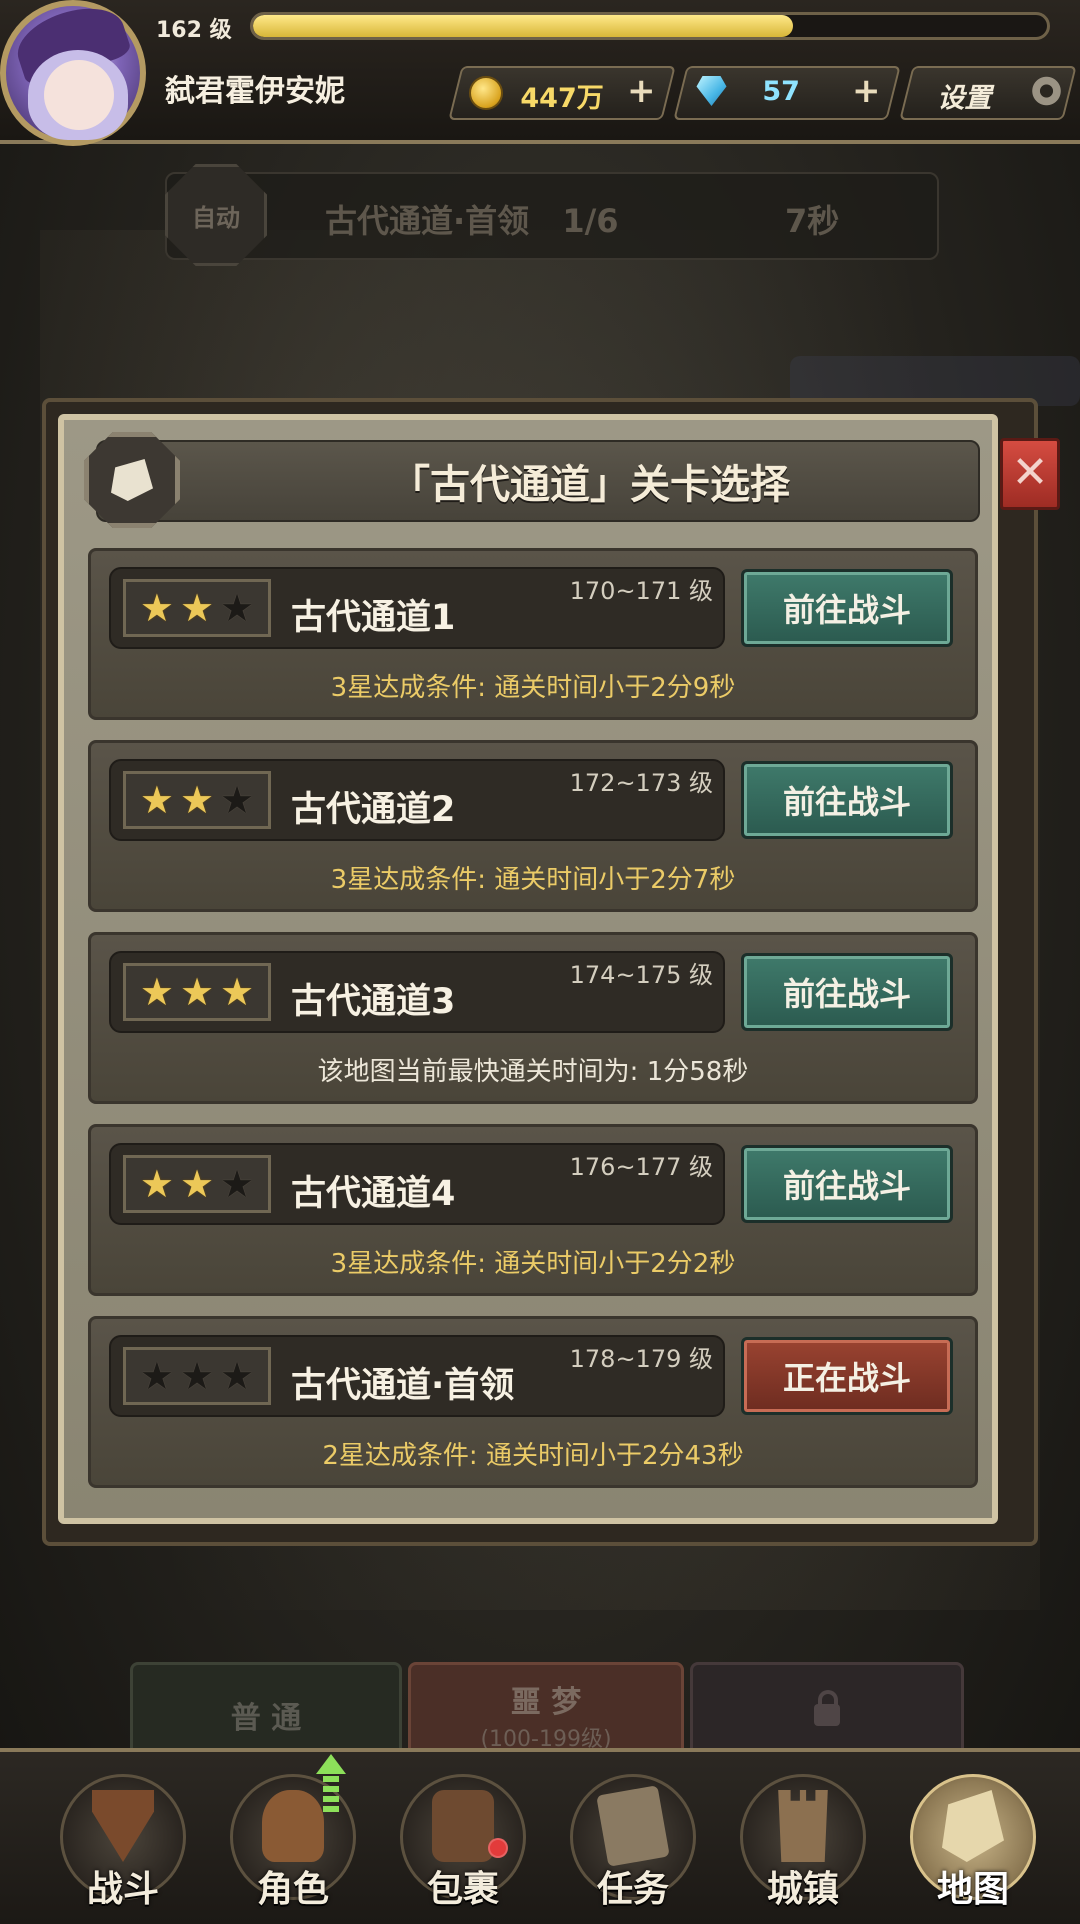 Image resolution: width=1080 pixels, height=1924 pixels. What do you see at coordinates (1030, 474) in the screenshot?
I see `close-button: ✕` at bounding box center [1030, 474].